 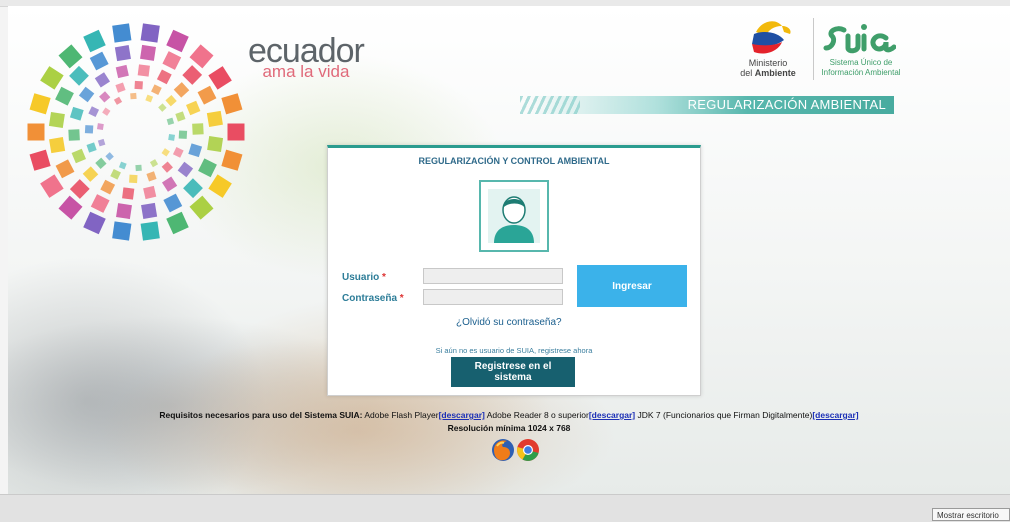 I want to click on chrome-icon, so click(x=528, y=450).